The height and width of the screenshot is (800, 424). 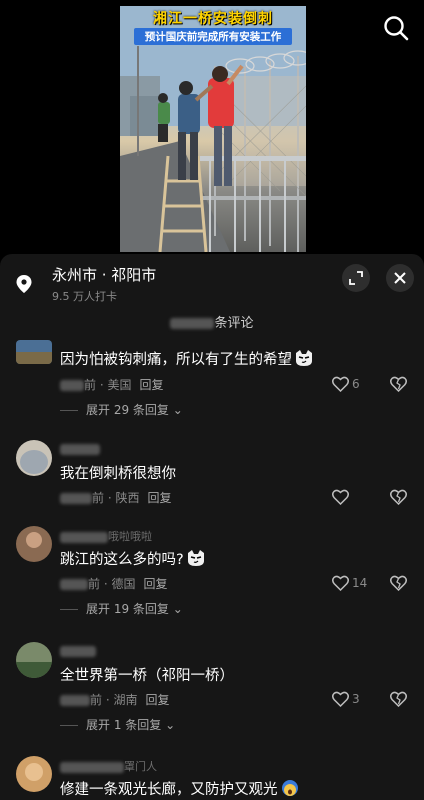 I want to click on comment-count: 条评论, so click(x=212, y=321).